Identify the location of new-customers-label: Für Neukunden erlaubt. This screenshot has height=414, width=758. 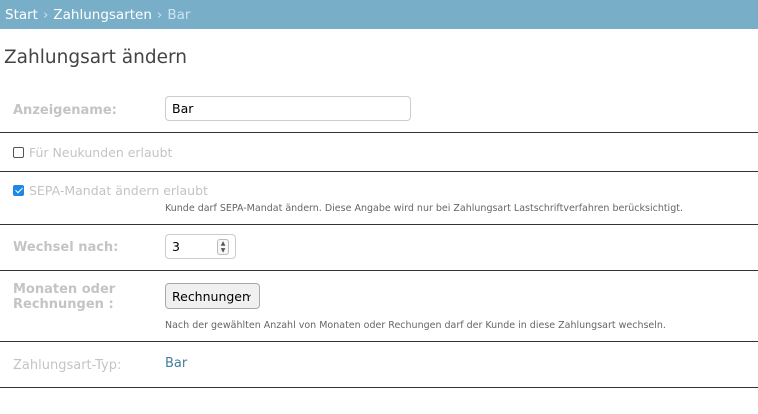
(101, 152).